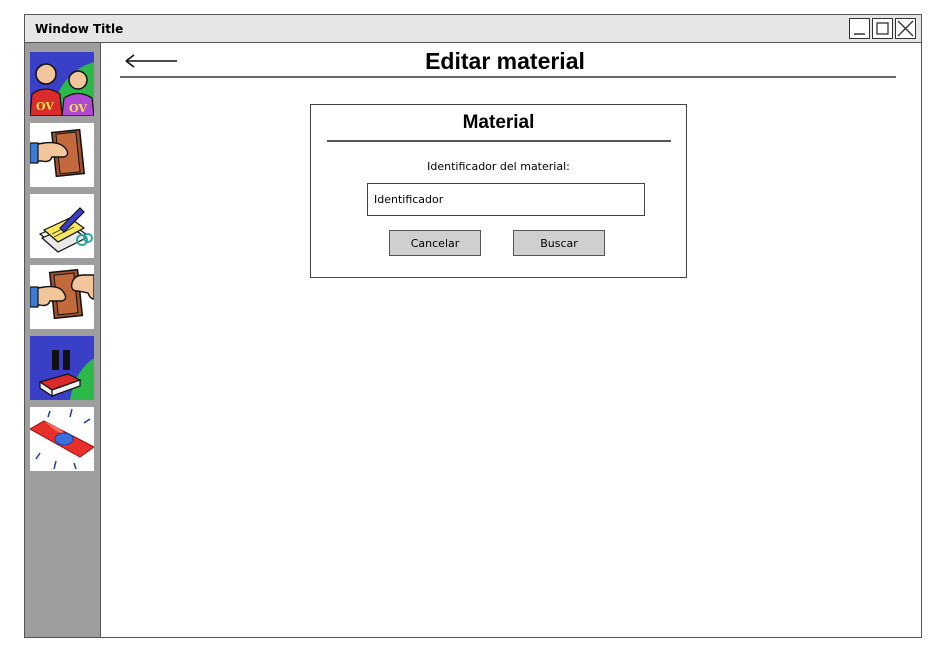  What do you see at coordinates (62, 226) in the screenshot?
I see `papers-pen-icon` at bounding box center [62, 226].